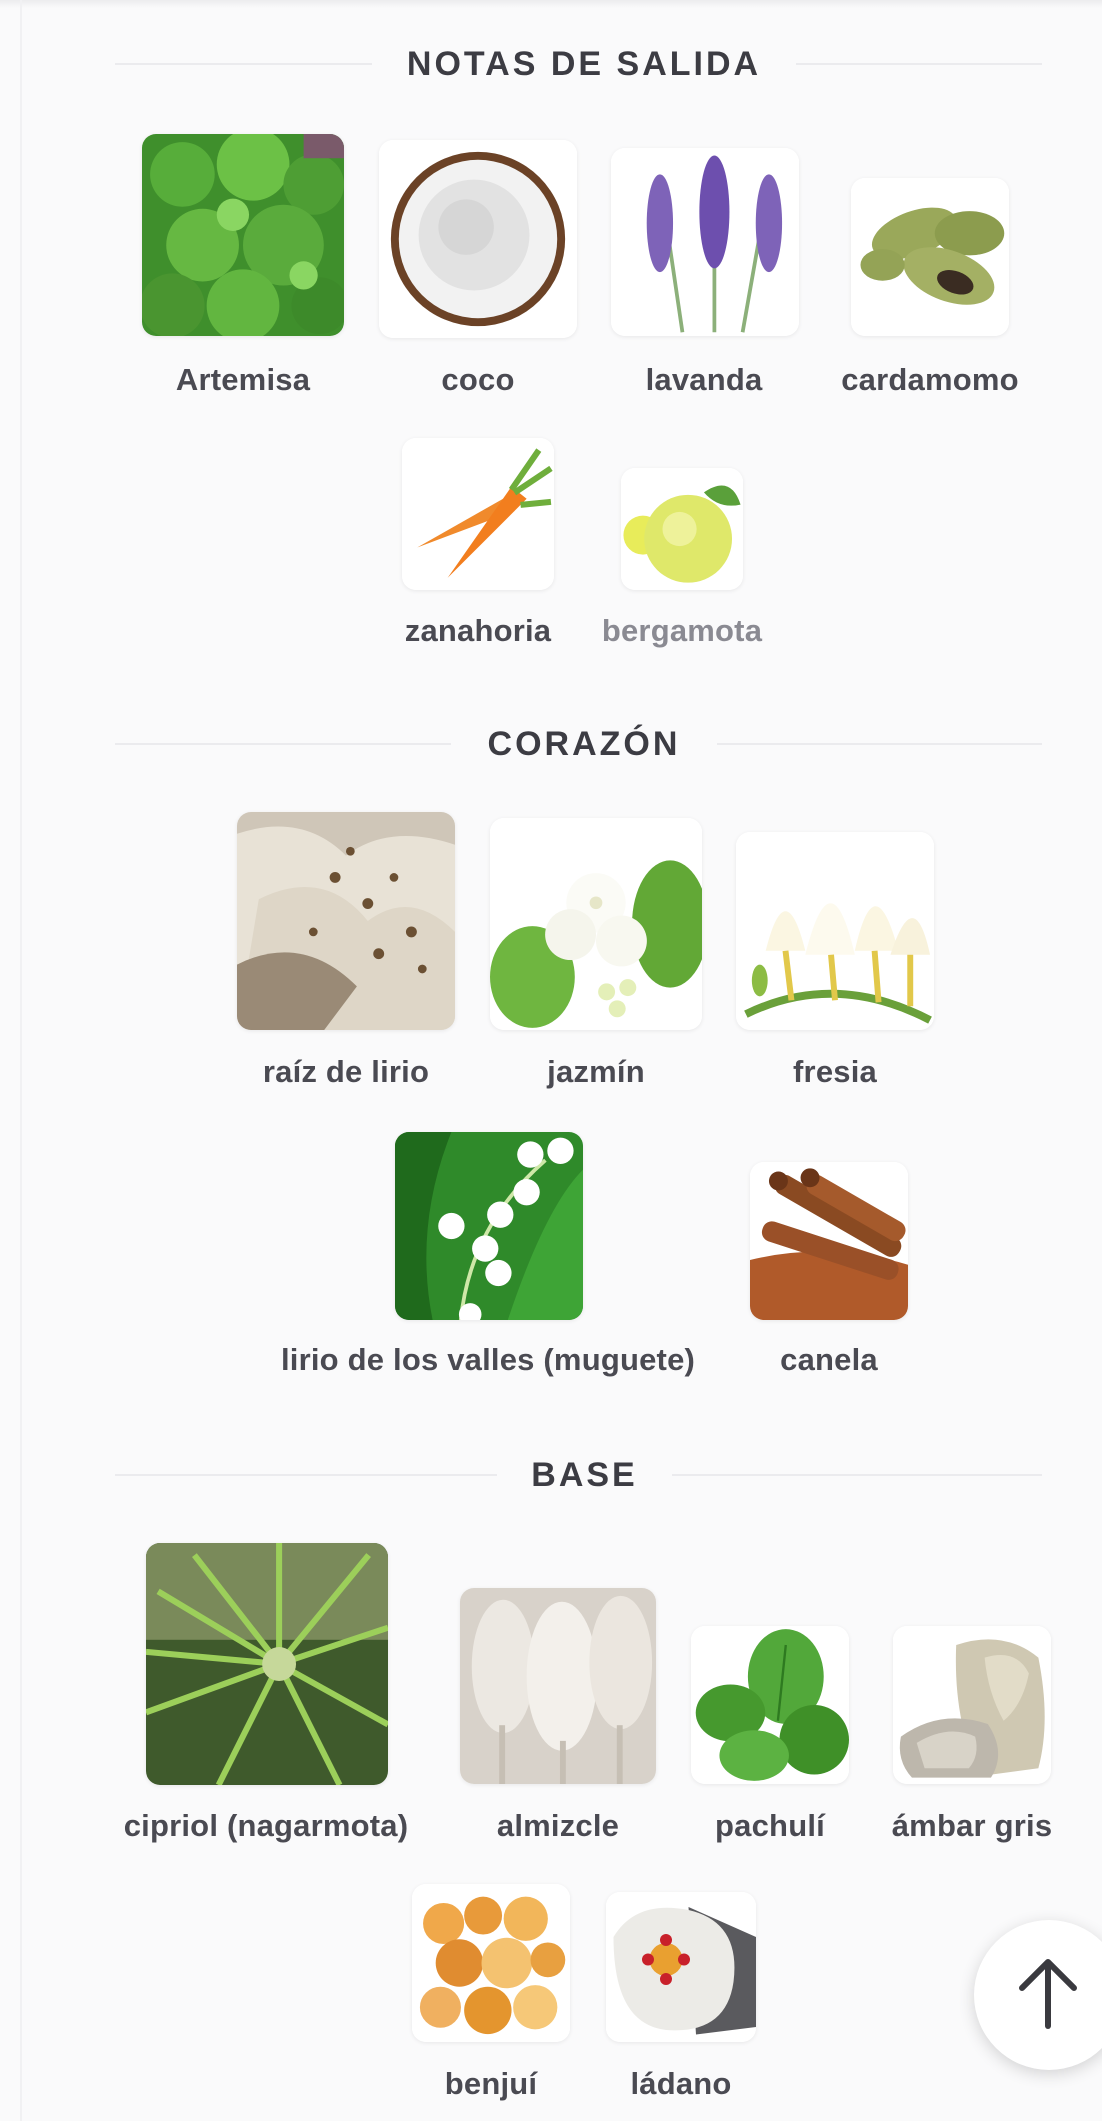 This screenshot has width=1102, height=2121. What do you see at coordinates (835, 1071) in the screenshot?
I see `note-label: fresia` at bounding box center [835, 1071].